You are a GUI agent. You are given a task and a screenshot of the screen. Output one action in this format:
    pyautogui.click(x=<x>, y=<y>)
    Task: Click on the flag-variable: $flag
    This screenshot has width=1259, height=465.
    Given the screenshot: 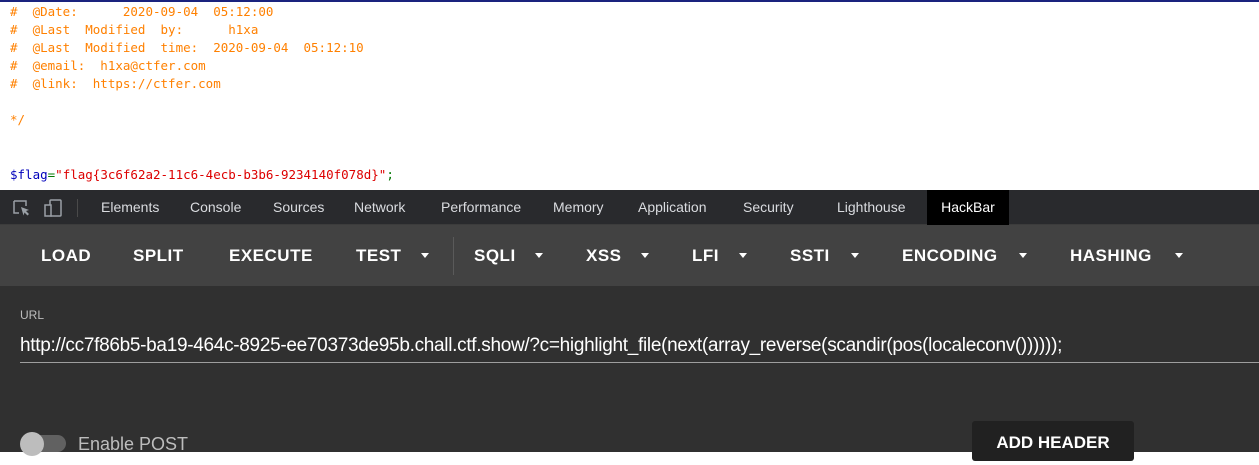 What is the action you would take?
    pyautogui.click(x=29, y=174)
    